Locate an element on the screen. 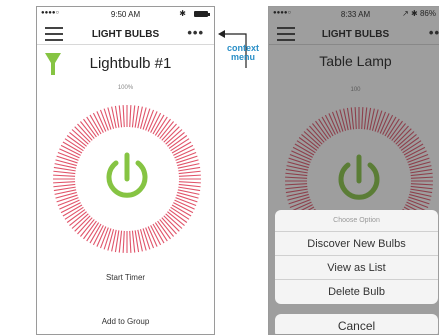 The image size is (439, 335). delete-bulb-option: Delete Bulb is located at coordinates (356, 292).